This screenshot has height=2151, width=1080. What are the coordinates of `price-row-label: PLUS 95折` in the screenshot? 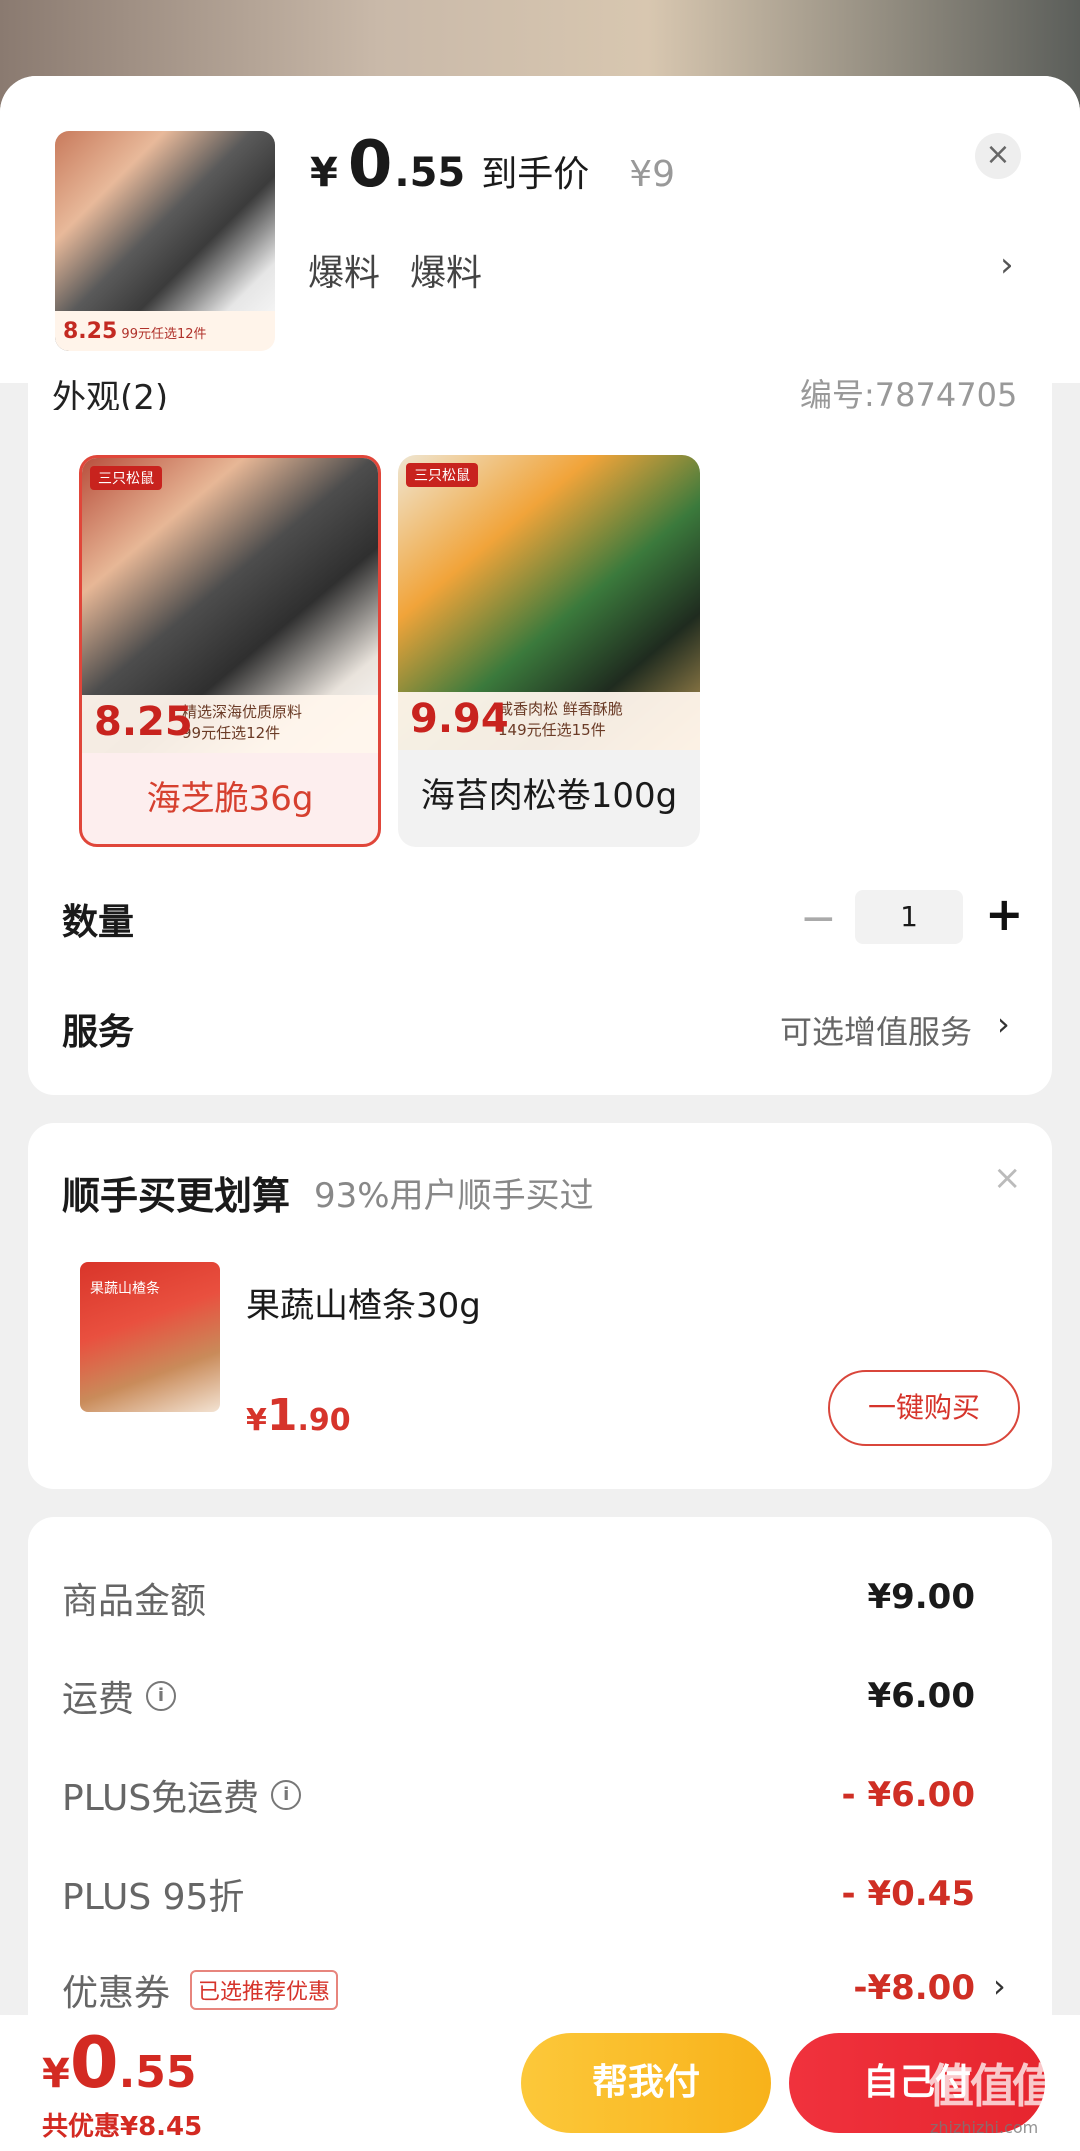 It's located at (153, 1894).